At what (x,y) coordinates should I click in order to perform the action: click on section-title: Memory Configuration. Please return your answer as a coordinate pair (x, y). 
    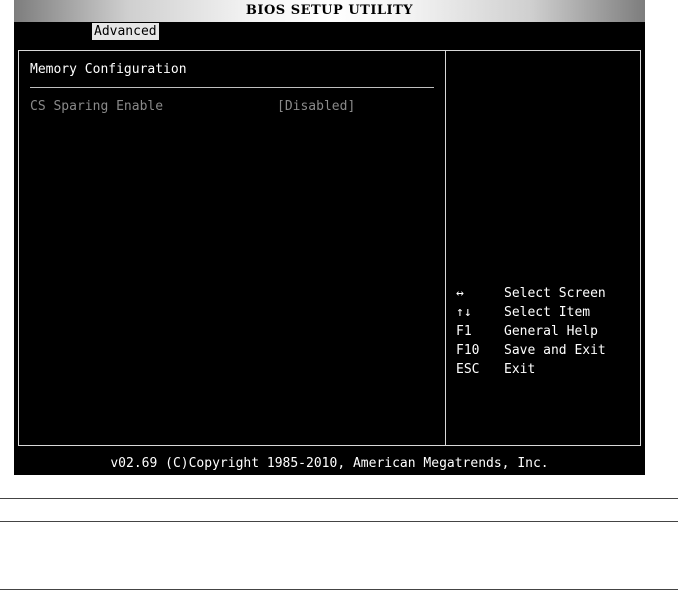
    Looking at the image, I should click on (108, 69).